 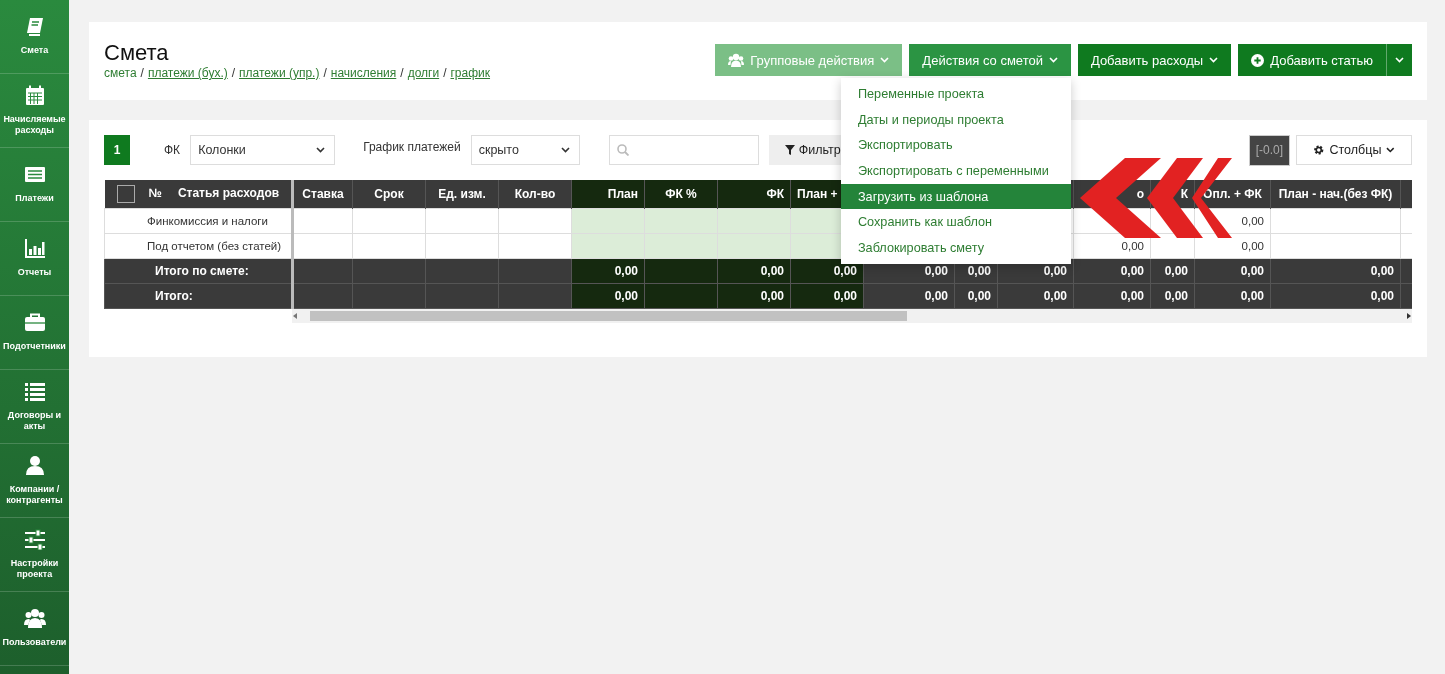 I want to click on dropdown-button: Добавить расходы, so click(x=1154, y=60).